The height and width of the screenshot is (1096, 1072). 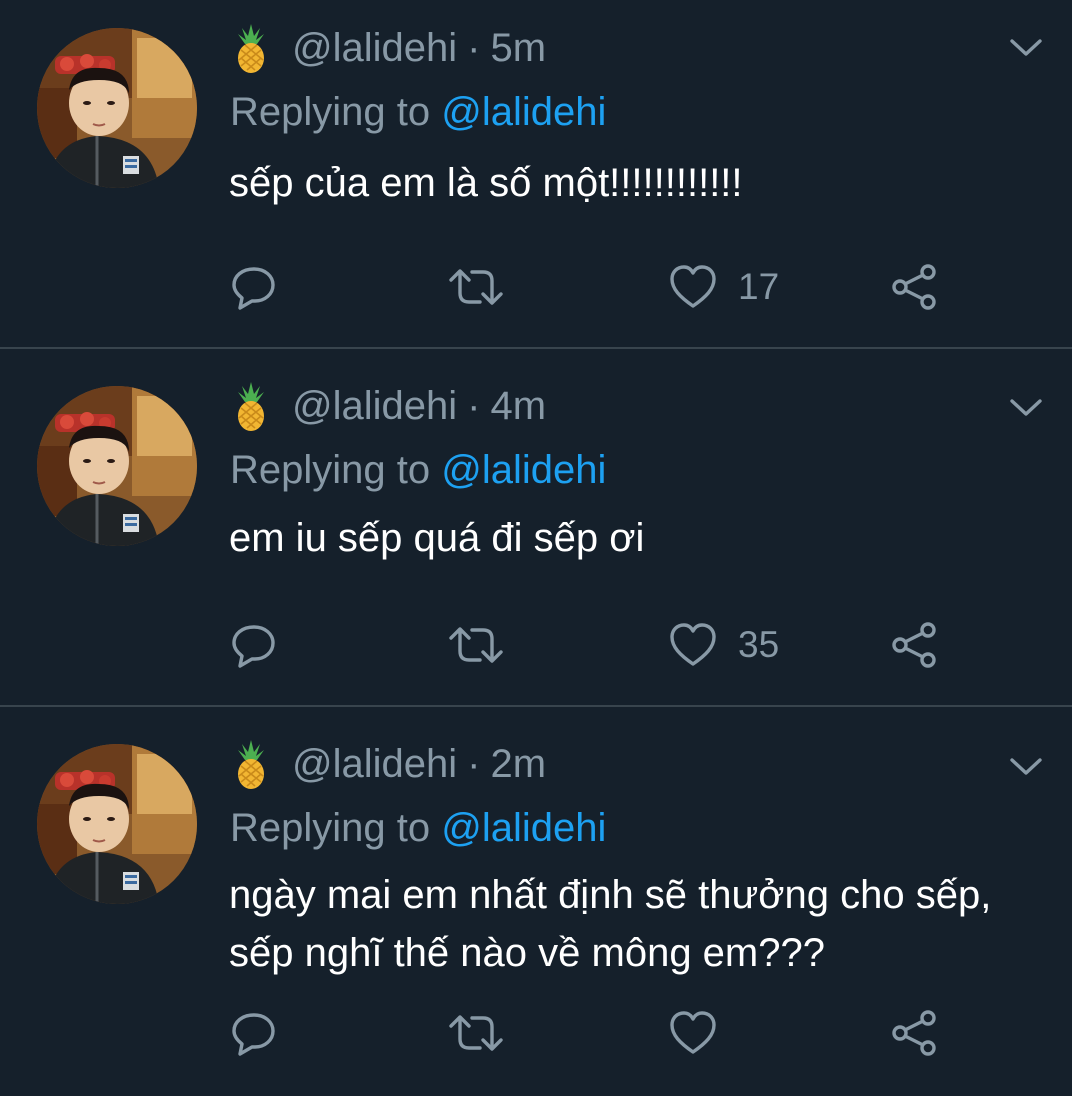 I want to click on like-button, so click(x=703, y=1033).